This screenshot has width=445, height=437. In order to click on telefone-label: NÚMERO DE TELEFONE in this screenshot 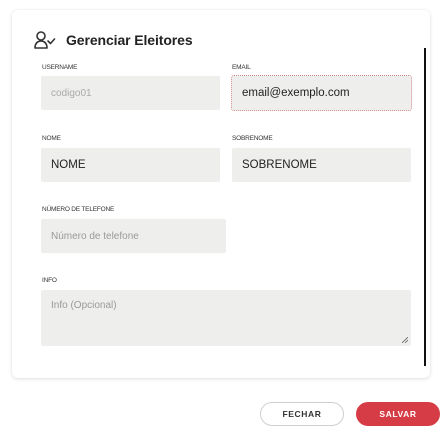, I will do `click(78, 209)`.